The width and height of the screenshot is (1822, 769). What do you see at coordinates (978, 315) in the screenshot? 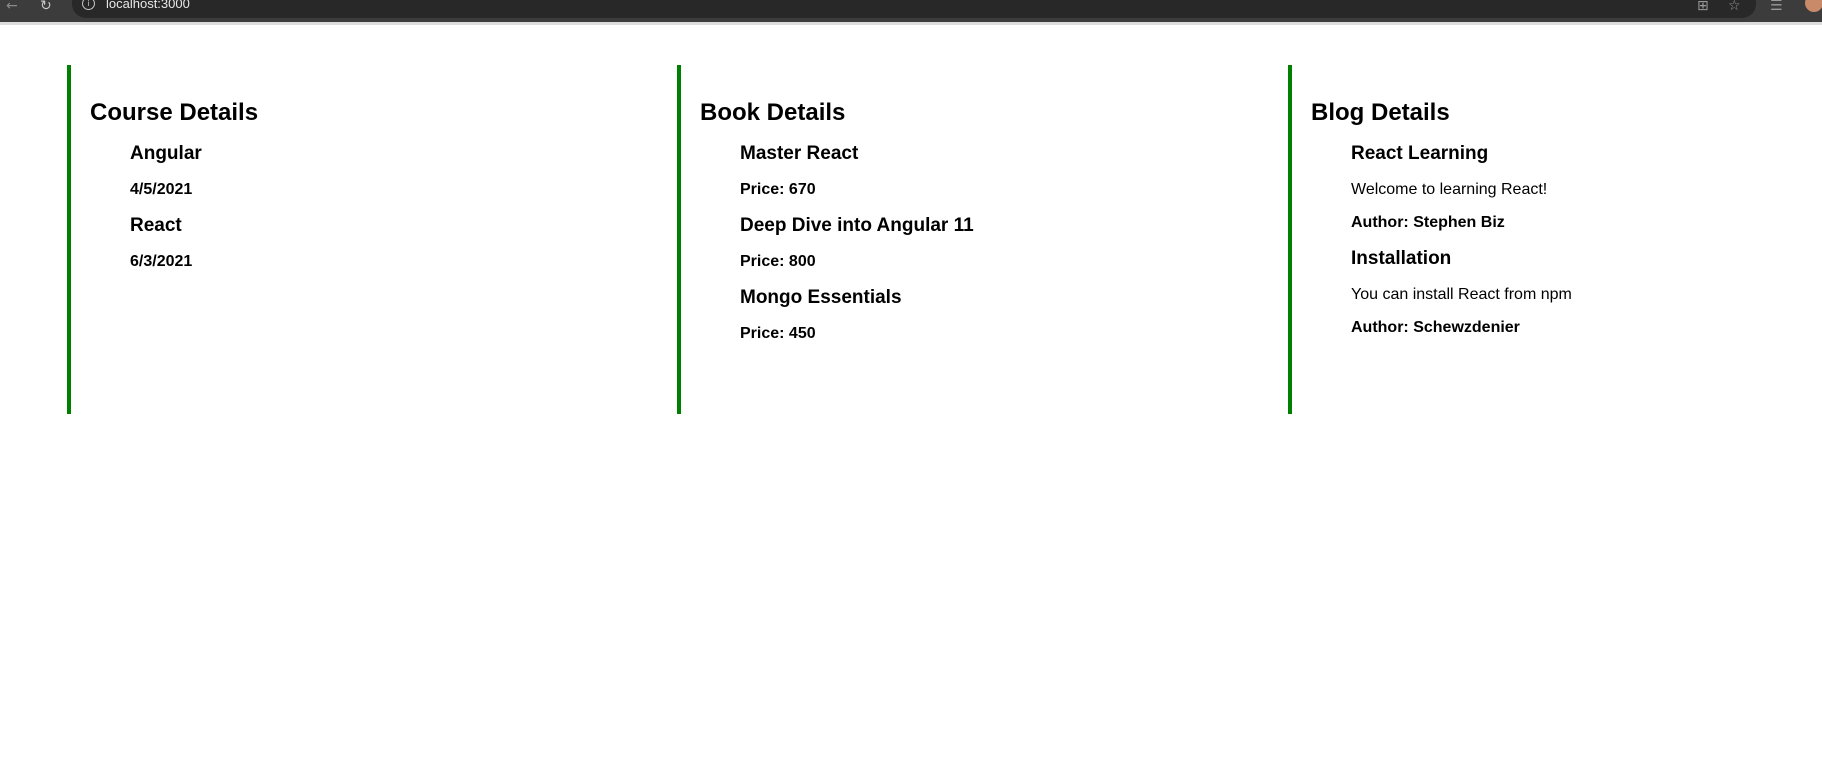
I see `book-item: Mongo Essentials Price: 450` at bounding box center [978, 315].